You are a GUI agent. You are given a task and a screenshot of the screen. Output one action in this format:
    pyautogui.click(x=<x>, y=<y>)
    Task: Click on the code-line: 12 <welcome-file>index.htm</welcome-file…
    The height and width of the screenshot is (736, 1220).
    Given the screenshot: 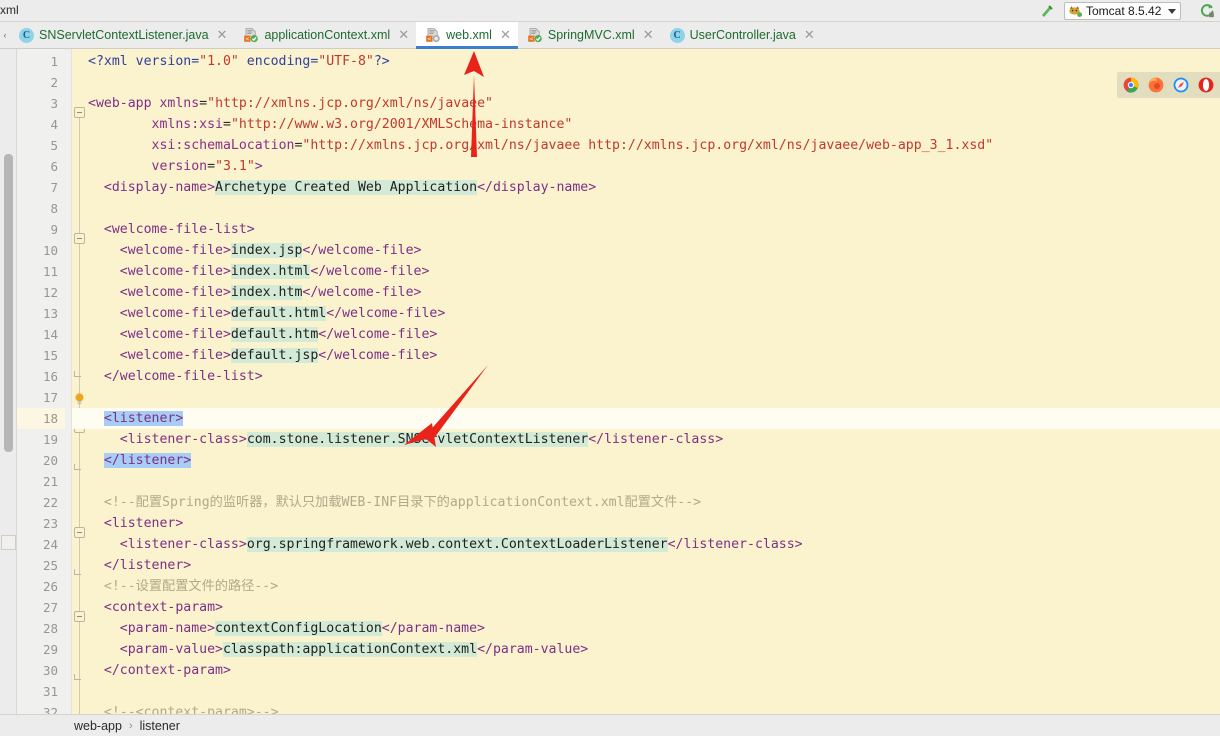 What is the action you would take?
    pyautogui.click(x=610, y=292)
    